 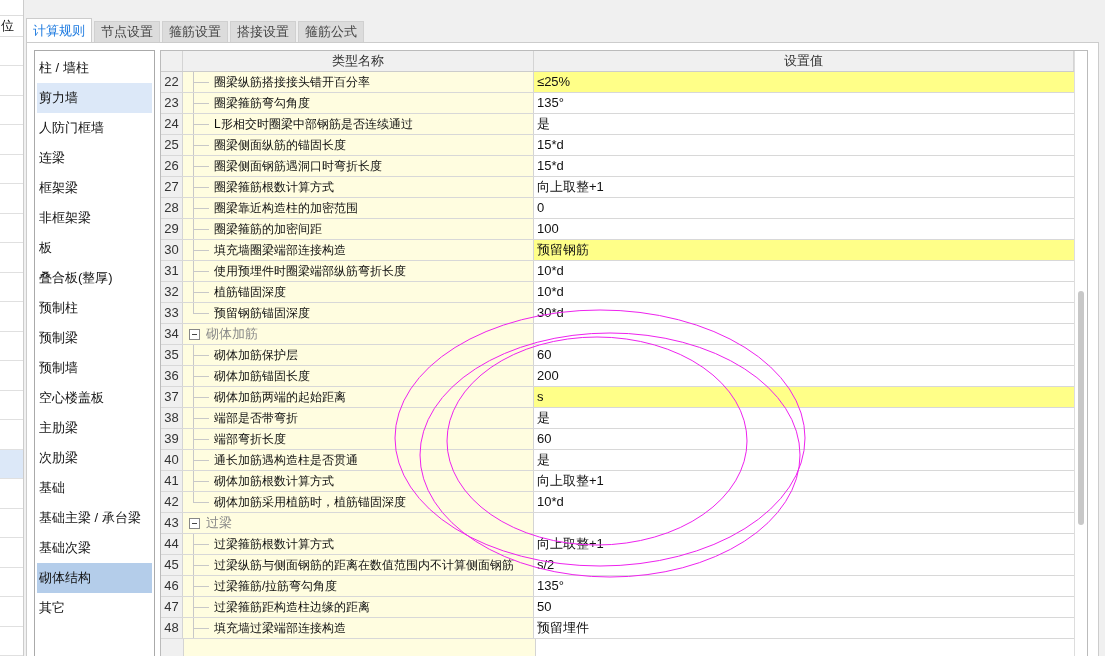 I want to click on setting-name: 过梁箍筋距构造柱边缘的距离, so click(x=291, y=607).